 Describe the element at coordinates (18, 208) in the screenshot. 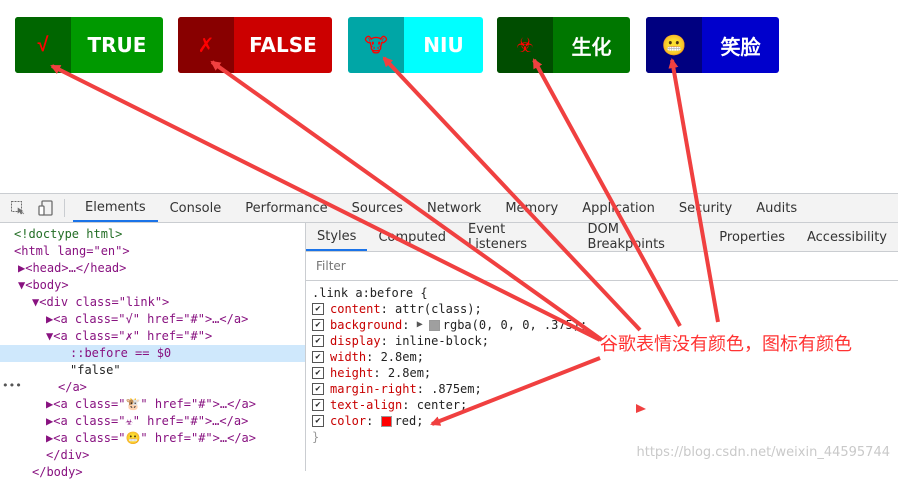

I see `inspect-element-icon` at that location.